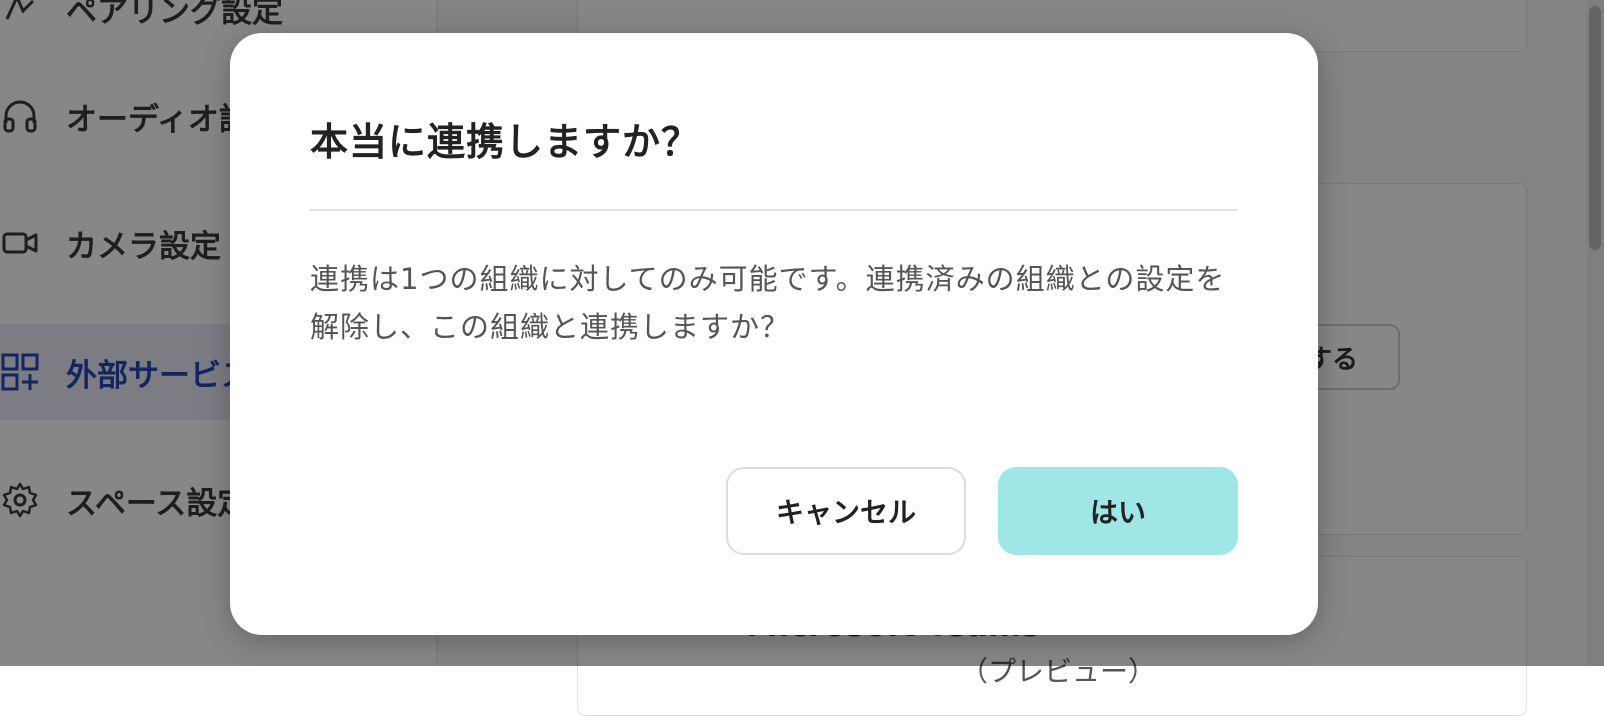 Image resolution: width=1604 pixels, height=716 pixels. I want to click on dialog-title: 本当に連携しますか？, so click(505, 142).